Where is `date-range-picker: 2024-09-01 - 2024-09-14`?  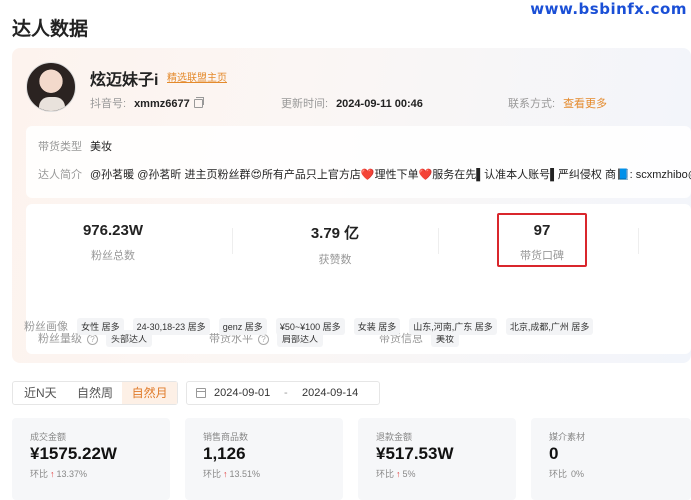 date-range-picker: 2024-09-01 - 2024-09-14 is located at coordinates (283, 393).